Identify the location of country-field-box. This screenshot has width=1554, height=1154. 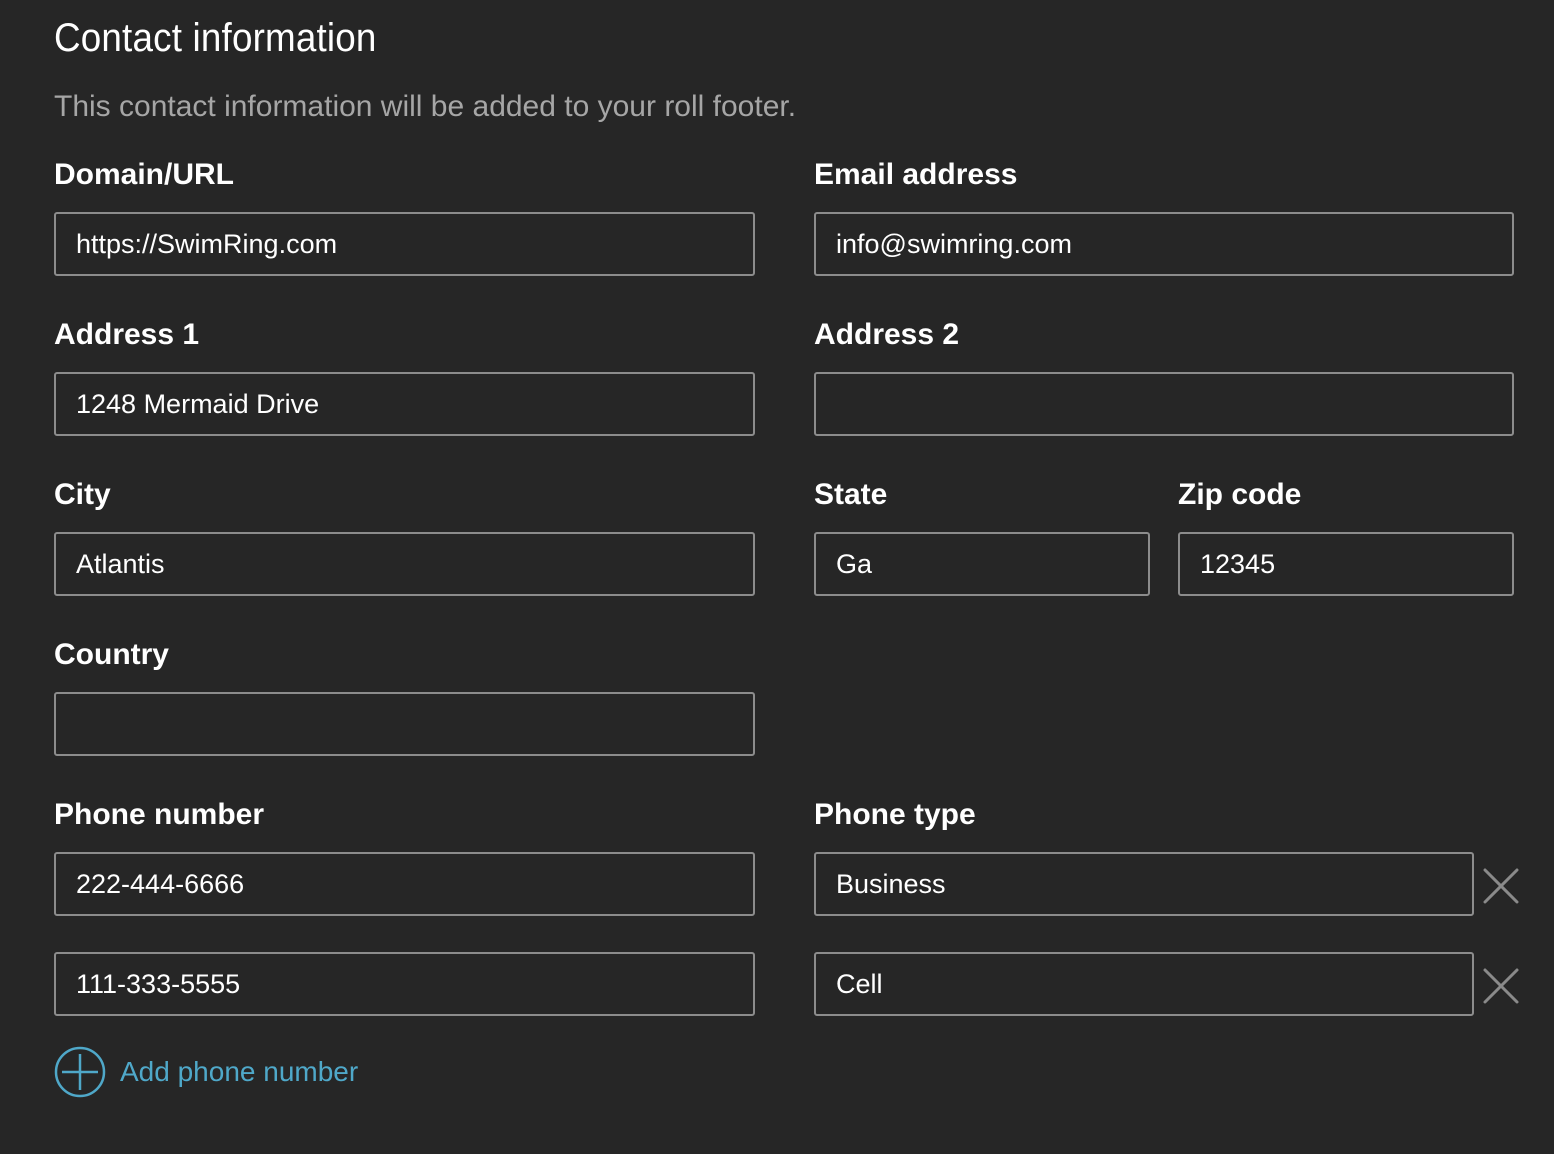
(404, 724).